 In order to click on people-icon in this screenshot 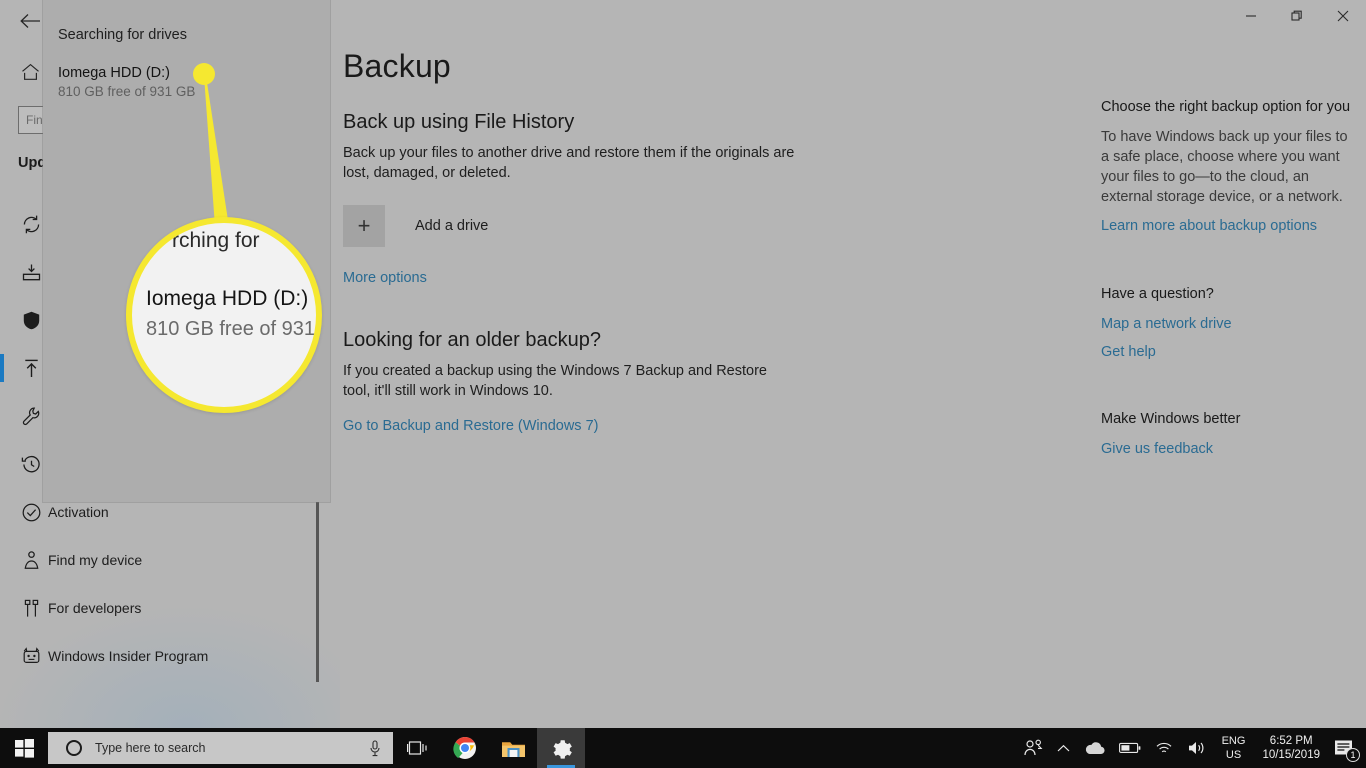, I will do `click(1033, 748)`.